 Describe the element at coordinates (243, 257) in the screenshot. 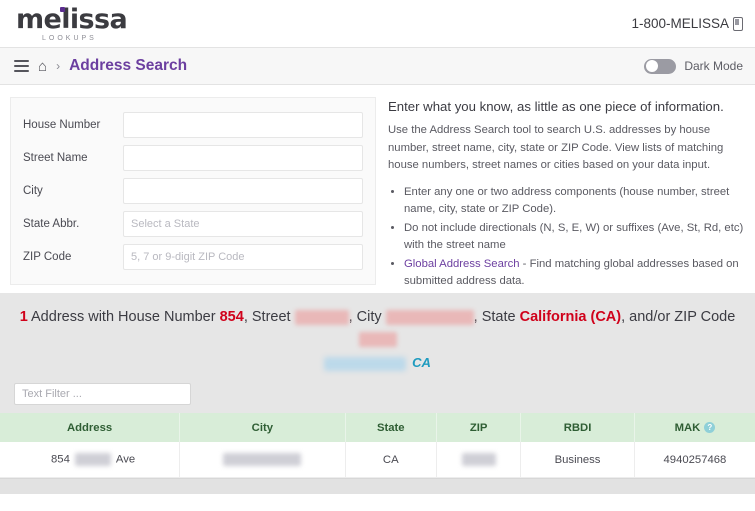

I see `zip-code-input` at that location.